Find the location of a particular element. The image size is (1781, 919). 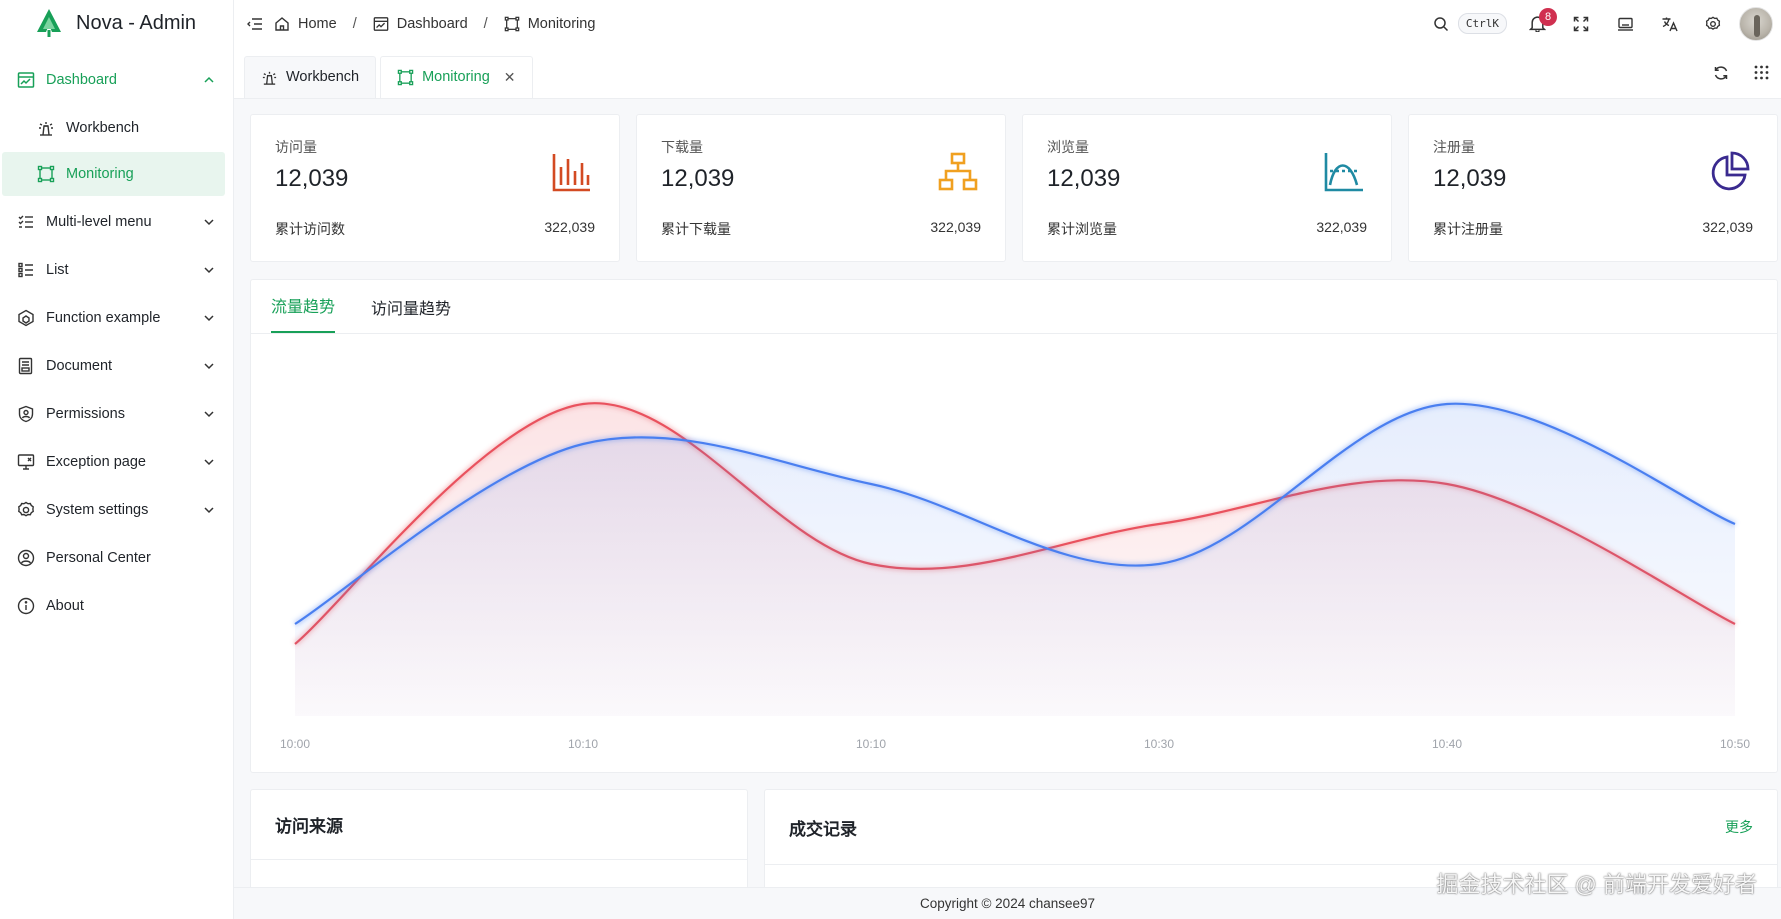

panel-header: 访问来源 is located at coordinates (499, 825).